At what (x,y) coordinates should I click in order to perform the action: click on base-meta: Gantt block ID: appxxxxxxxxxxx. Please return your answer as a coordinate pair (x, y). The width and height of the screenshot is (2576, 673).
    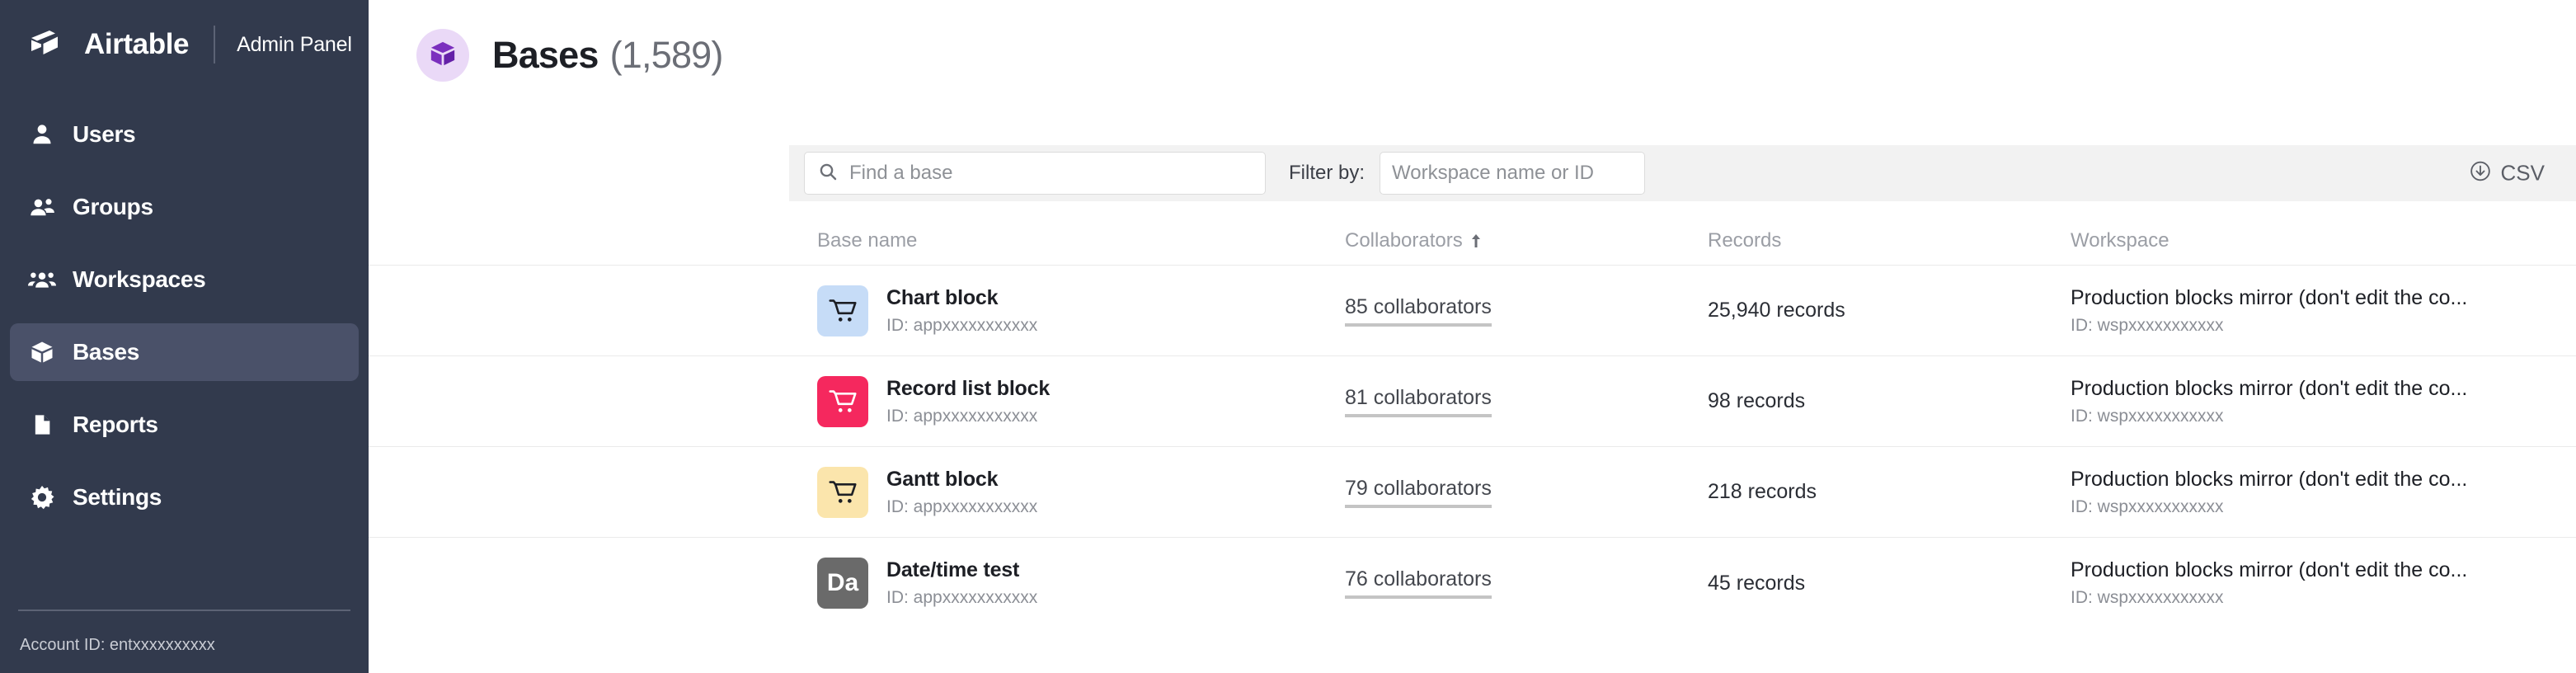
    Looking at the image, I should click on (961, 492).